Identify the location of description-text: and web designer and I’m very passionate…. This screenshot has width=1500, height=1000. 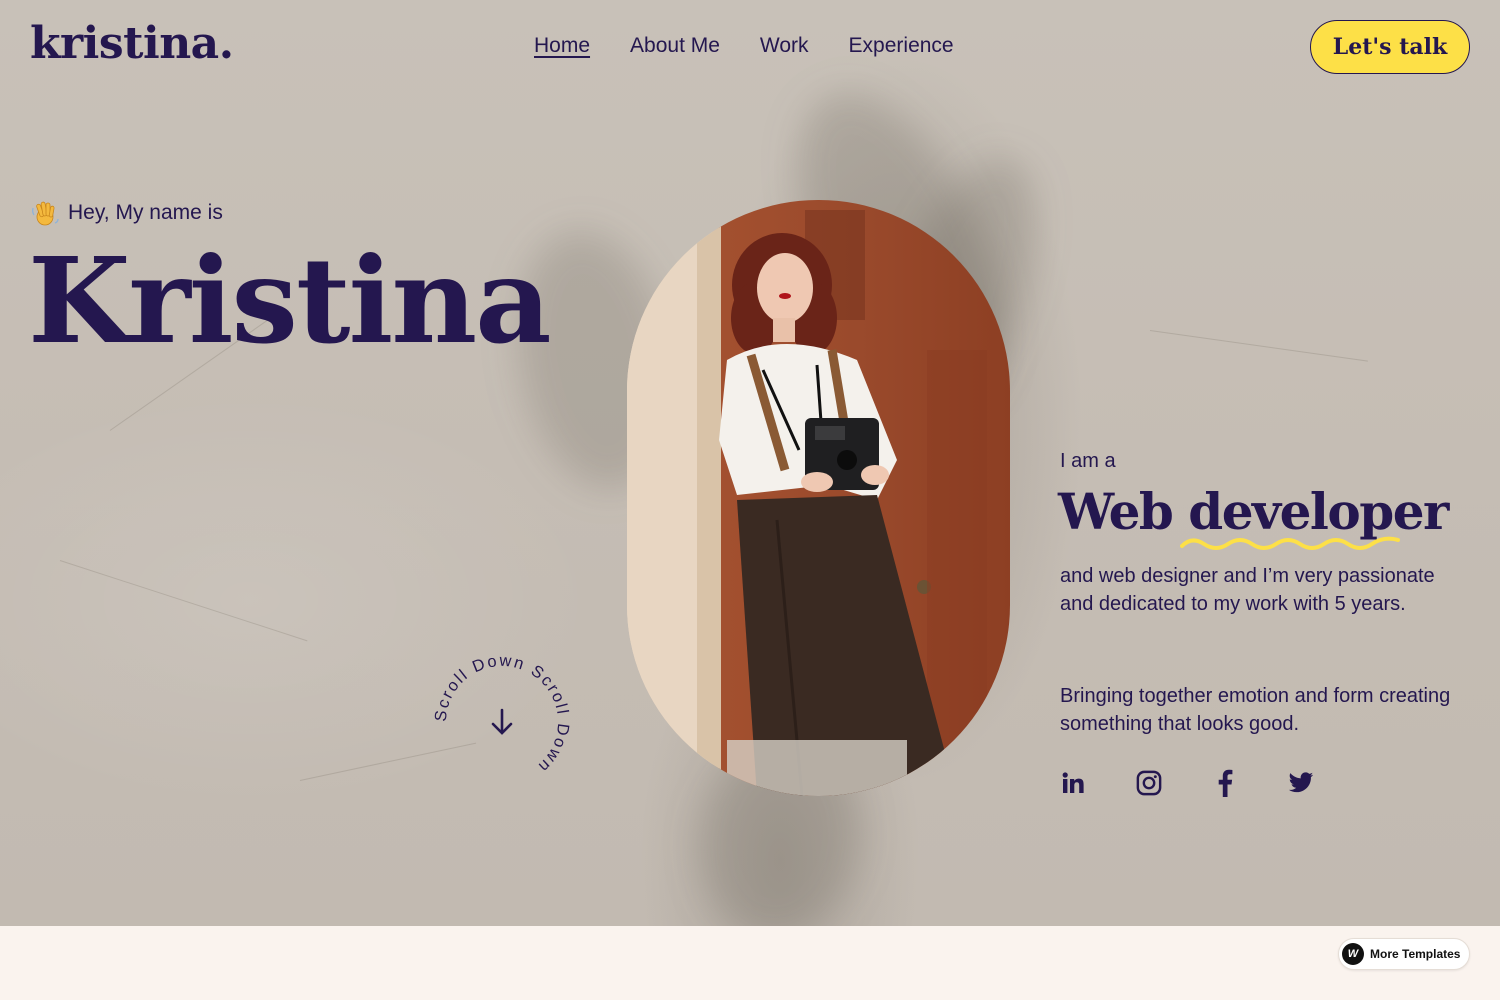
(1247, 590).